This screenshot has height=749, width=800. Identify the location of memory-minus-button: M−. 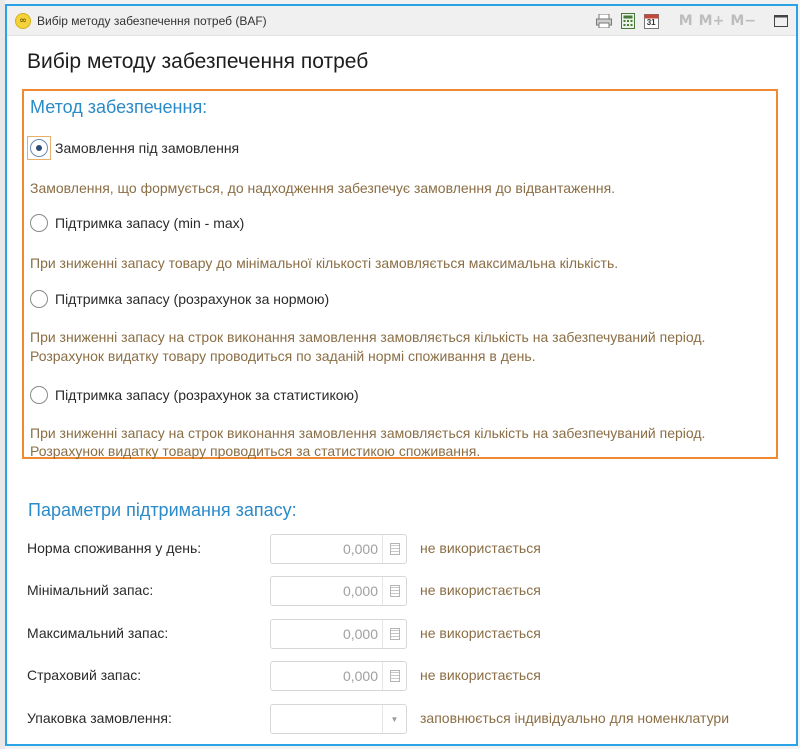
(743, 21).